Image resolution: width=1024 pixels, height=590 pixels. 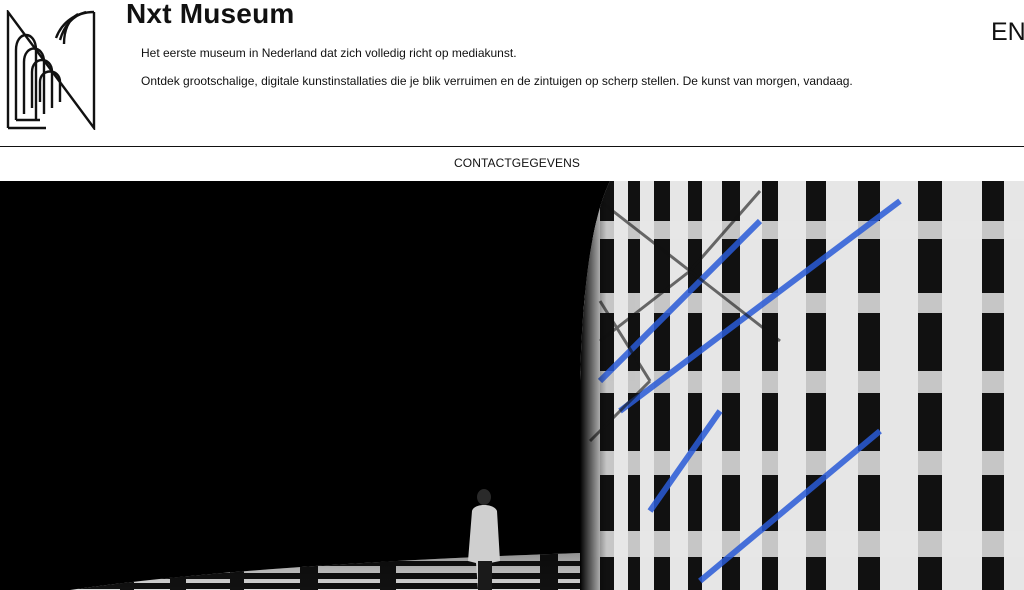 What do you see at coordinates (210, 14) in the screenshot?
I see `site-title: Nxt Museum` at bounding box center [210, 14].